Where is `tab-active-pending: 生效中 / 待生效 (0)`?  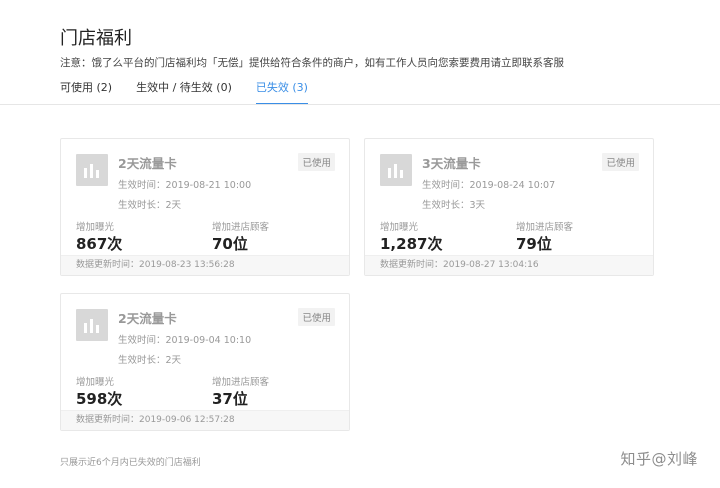 tab-active-pending: 生效中 / 待生效 (0) is located at coordinates (184, 91).